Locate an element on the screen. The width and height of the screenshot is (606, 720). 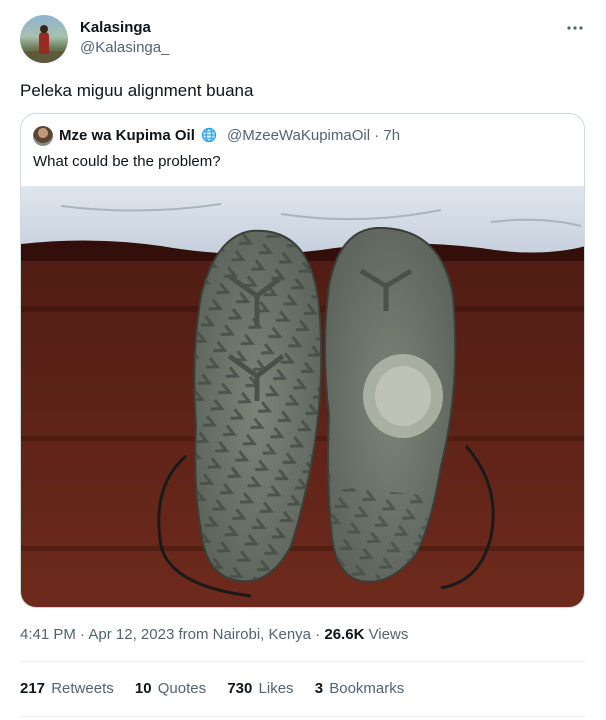
more-options-button is located at coordinates (575, 28).